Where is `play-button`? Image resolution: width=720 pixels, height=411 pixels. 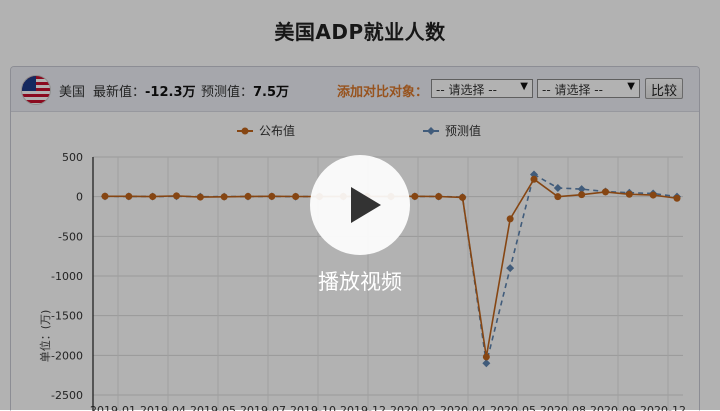 play-button is located at coordinates (360, 205).